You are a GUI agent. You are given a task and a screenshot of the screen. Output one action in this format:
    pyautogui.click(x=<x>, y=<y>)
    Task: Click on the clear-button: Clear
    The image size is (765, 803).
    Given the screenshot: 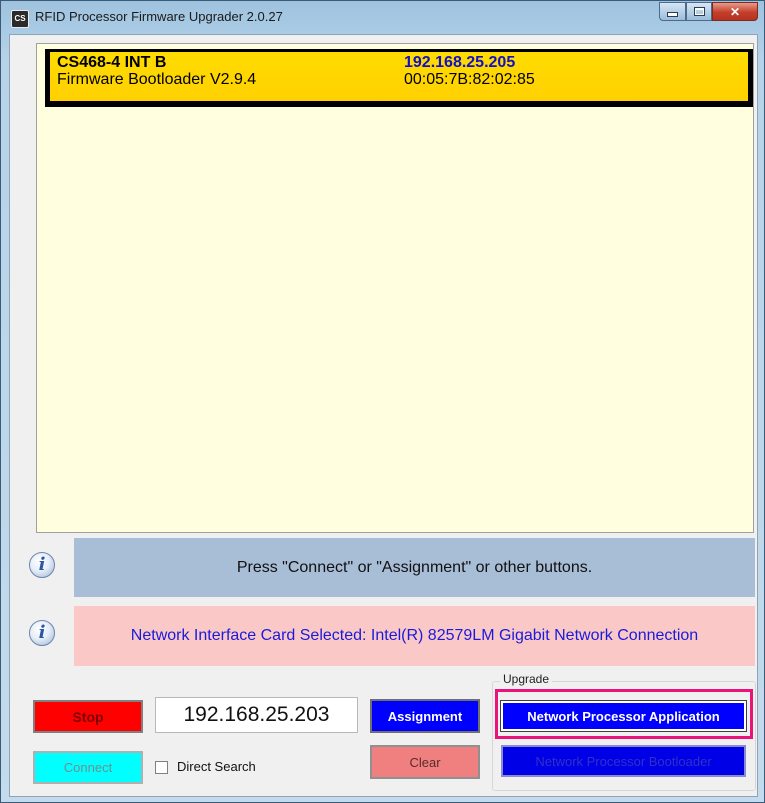 What is the action you would take?
    pyautogui.click(x=425, y=762)
    